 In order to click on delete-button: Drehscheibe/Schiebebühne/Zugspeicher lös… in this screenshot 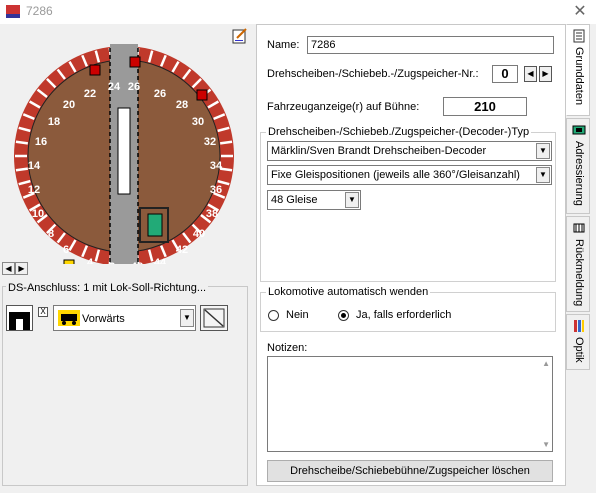, I will do `click(410, 471)`.